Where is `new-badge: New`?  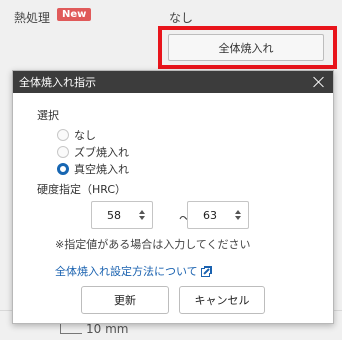
new-badge: New is located at coordinates (74, 14).